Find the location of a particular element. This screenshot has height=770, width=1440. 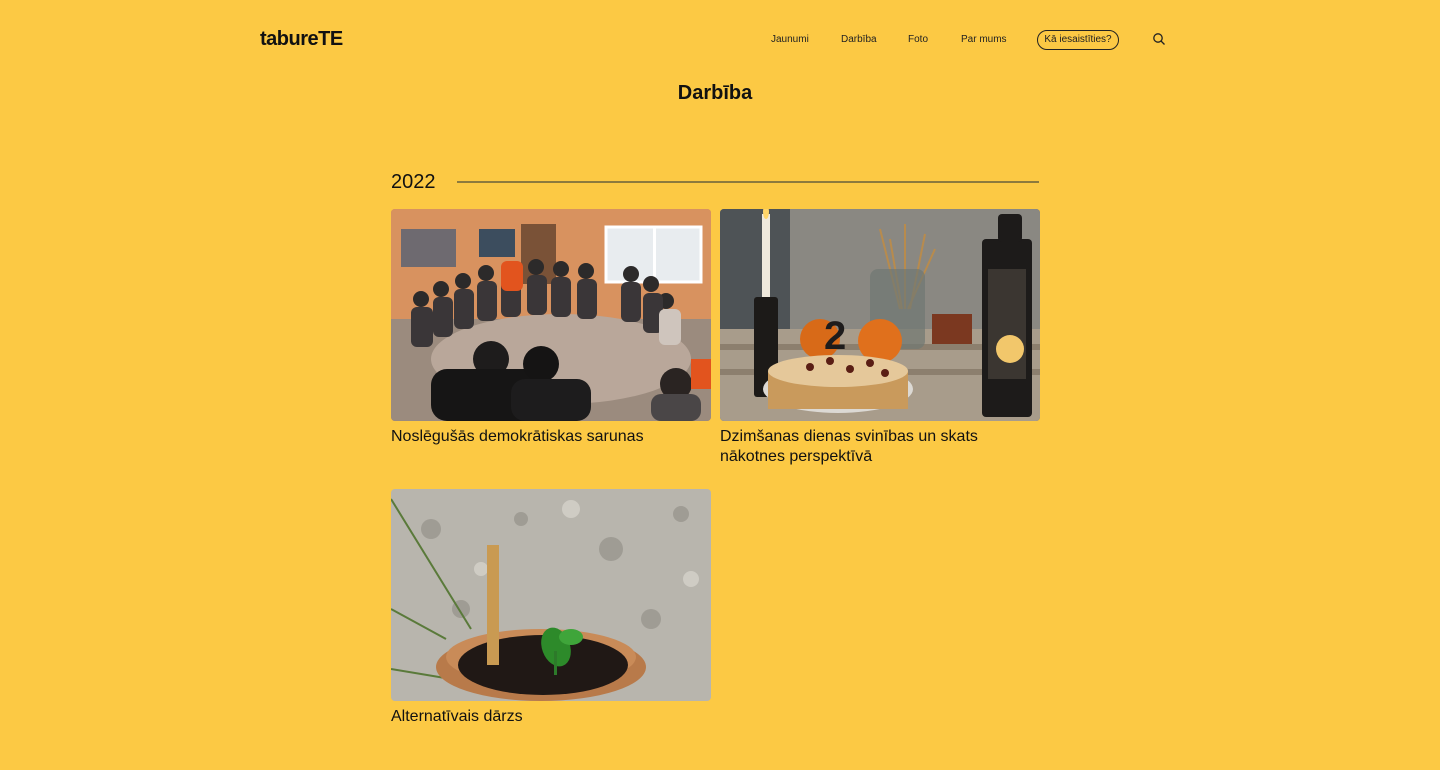

activity-card: Alternatīvais dārzs is located at coordinates (551, 608).